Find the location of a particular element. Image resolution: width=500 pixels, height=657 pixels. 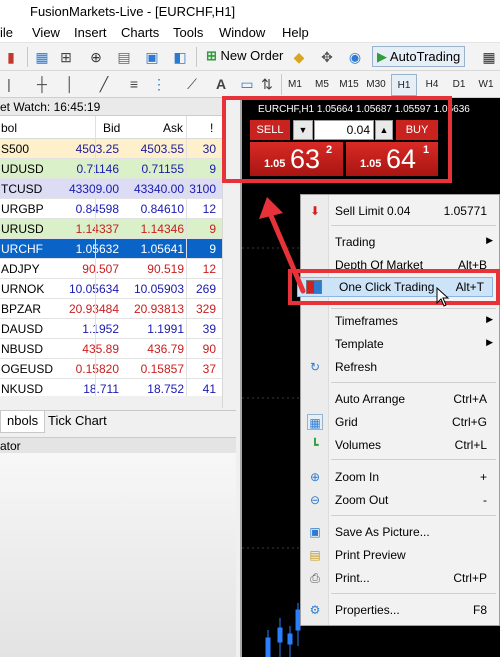

column-bid: Bid is located at coordinates (111, 128).